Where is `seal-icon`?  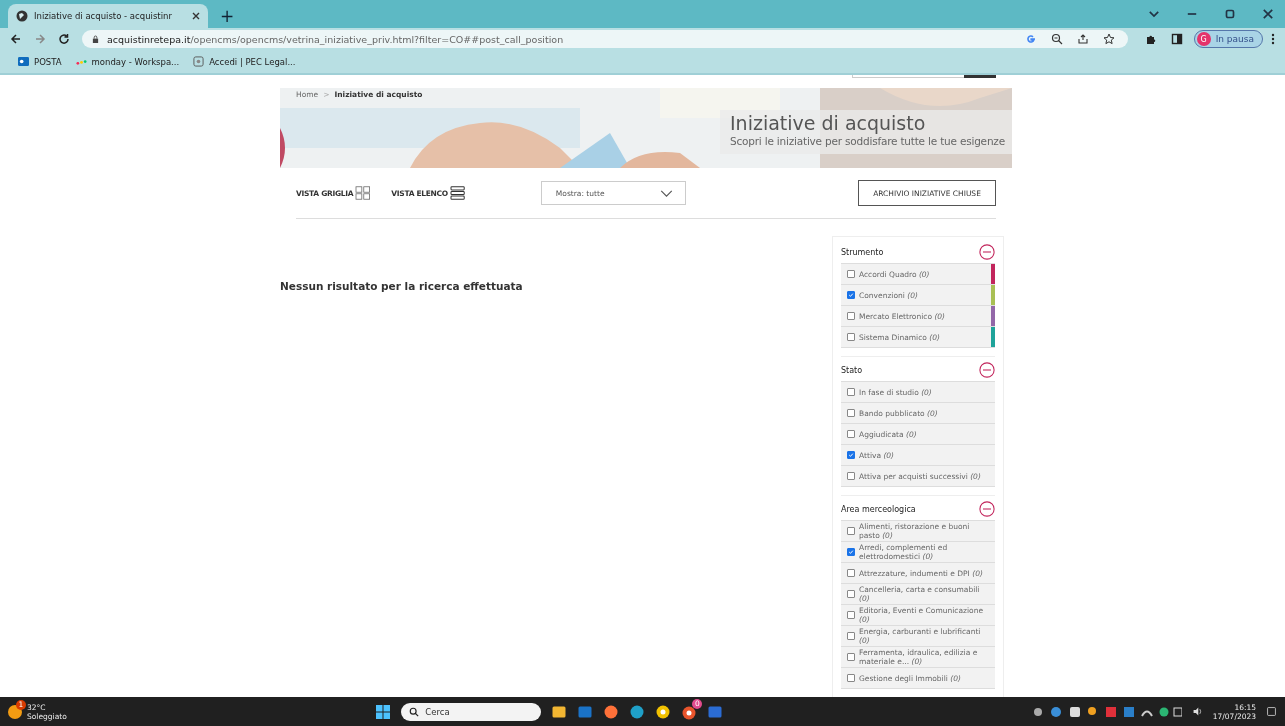 seal-icon is located at coordinates (199, 61).